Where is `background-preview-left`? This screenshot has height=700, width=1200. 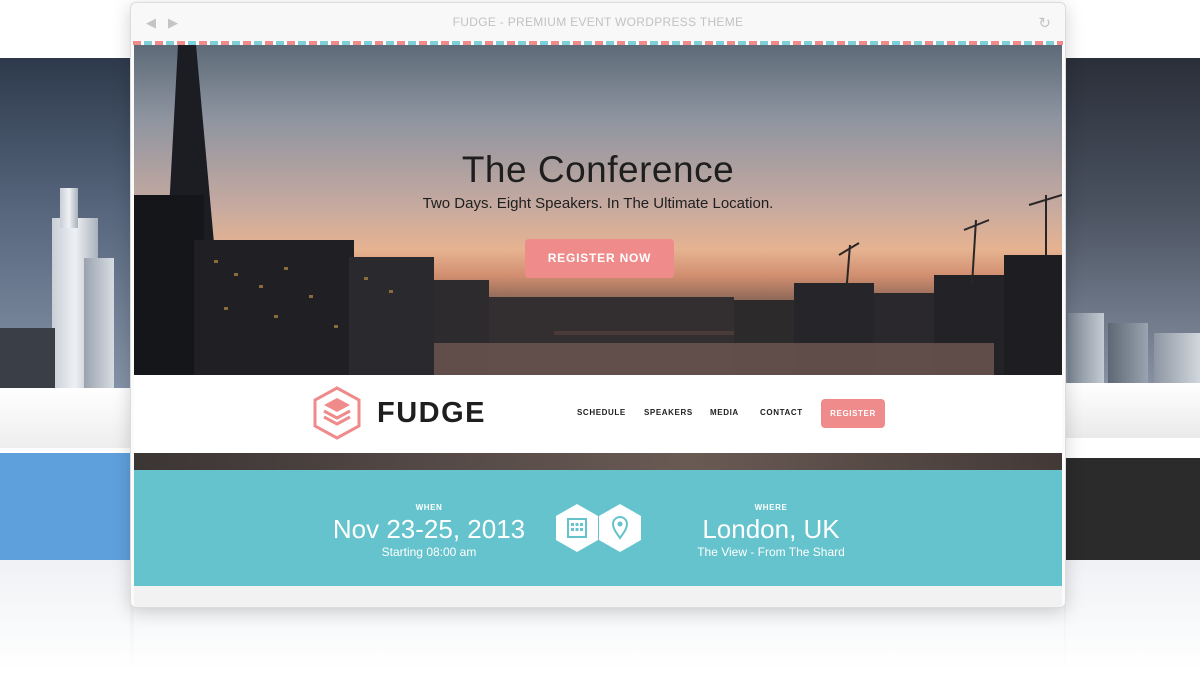 background-preview-left is located at coordinates (67, 309).